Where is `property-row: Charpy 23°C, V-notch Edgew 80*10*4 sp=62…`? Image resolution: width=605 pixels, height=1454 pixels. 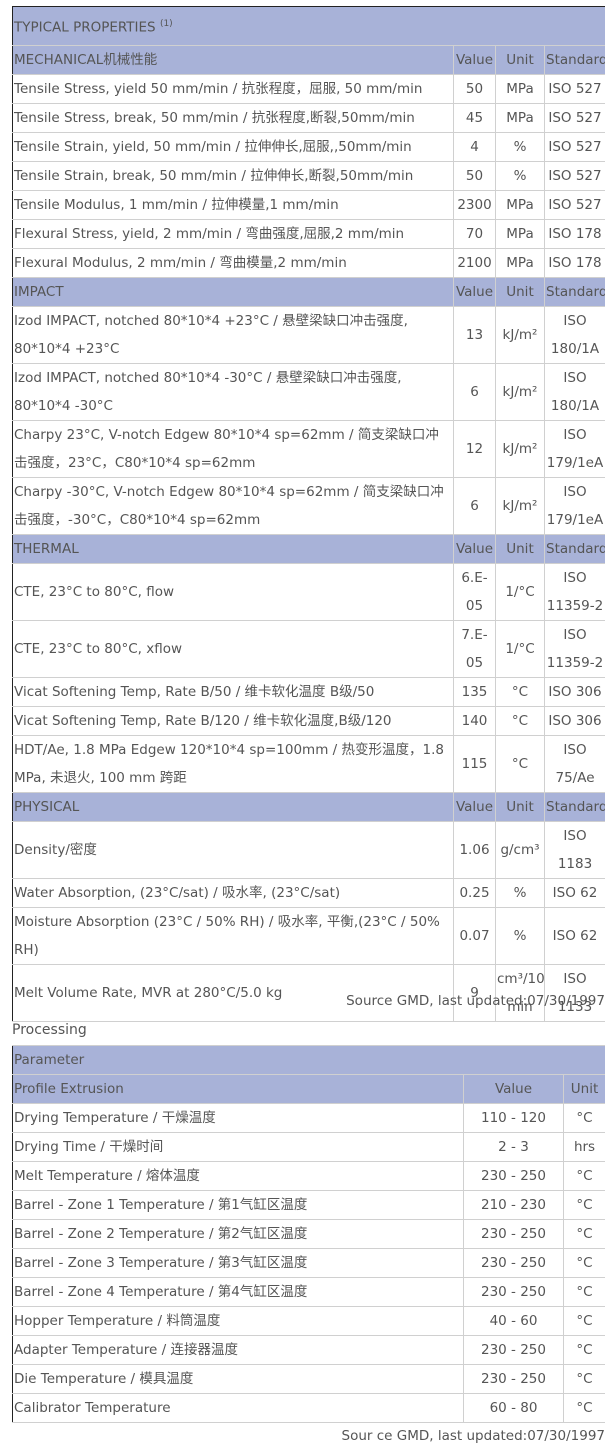 property-row: Charpy 23°C, V-notch Edgew 80*10*4 sp=62… is located at coordinates (308, 448).